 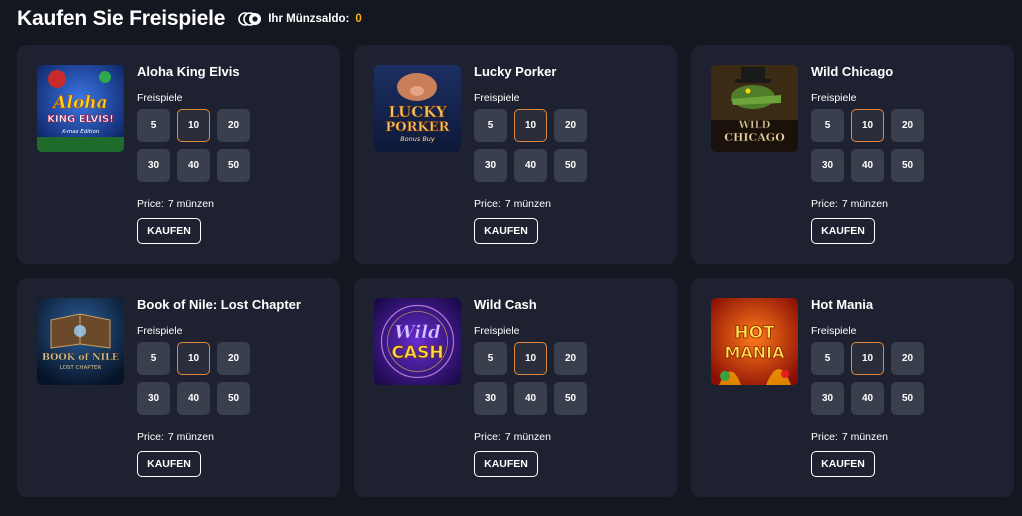 I want to click on balance-label: Ihr Münzsaldo:, so click(x=309, y=19).